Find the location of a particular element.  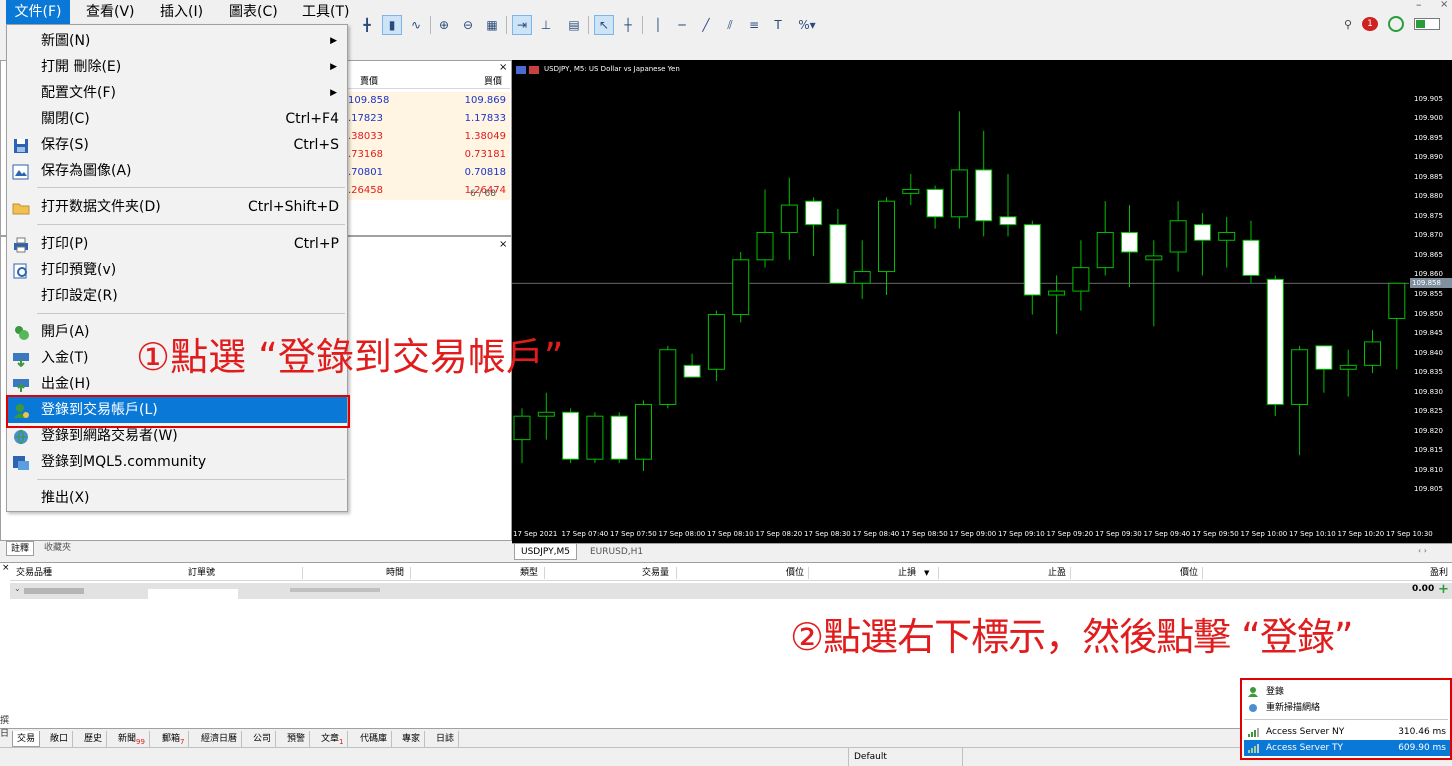

zoom-in-icon: ⊕ is located at coordinates (444, 25).